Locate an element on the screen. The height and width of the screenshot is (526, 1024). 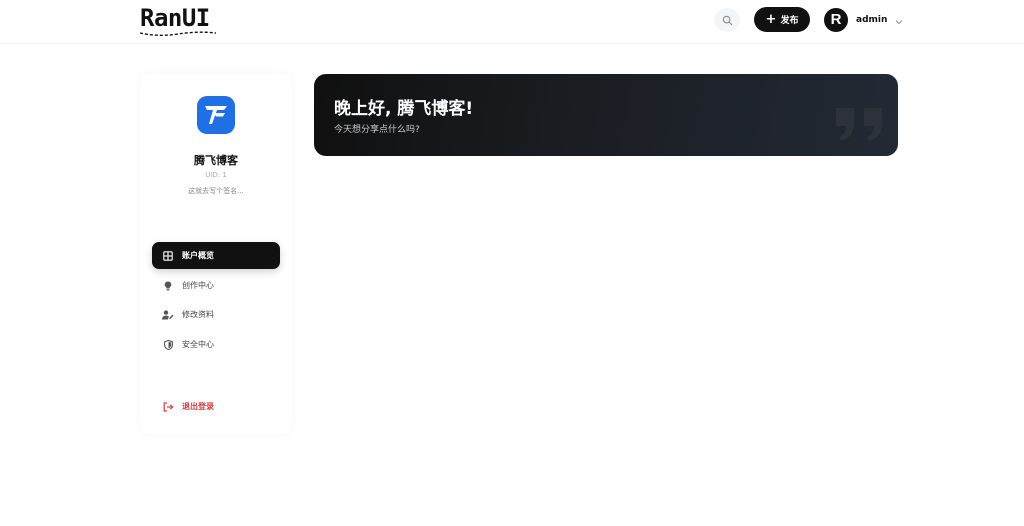
menu-item-account-overview: 账户概览 is located at coordinates (216, 255).